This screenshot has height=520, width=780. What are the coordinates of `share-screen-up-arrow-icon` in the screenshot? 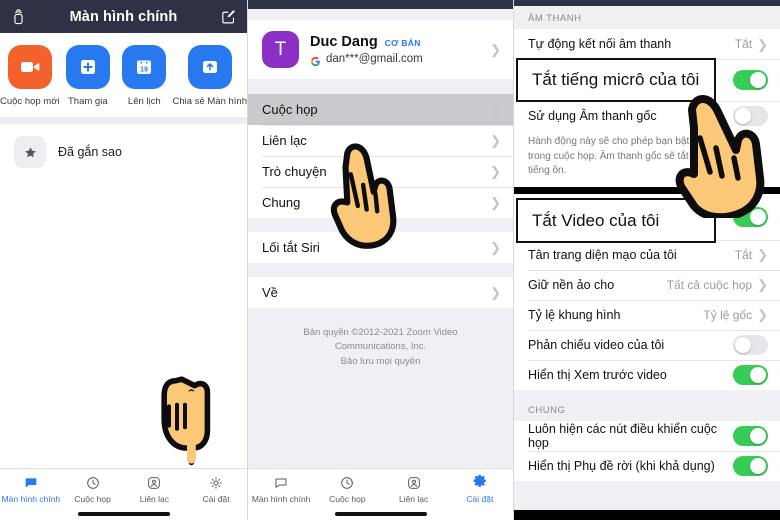 It's located at (209, 67).